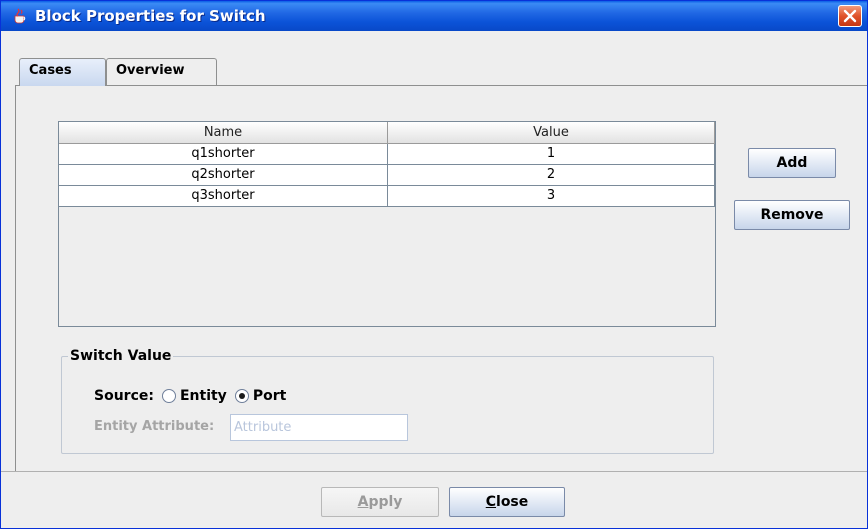 The height and width of the screenshot is (529, 868). What do you see at coordinates (223, 154) in the screenshot?
I see `cell-name: q1shorter` at bounding box center [223, 154].